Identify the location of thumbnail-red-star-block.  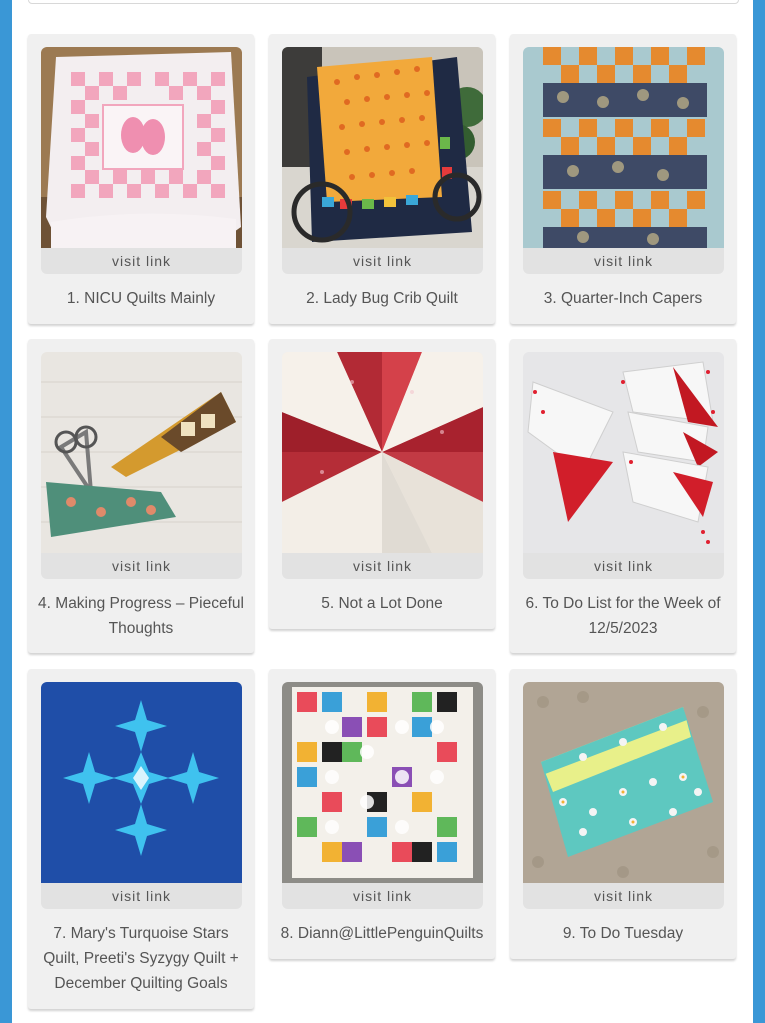
(382, 452).